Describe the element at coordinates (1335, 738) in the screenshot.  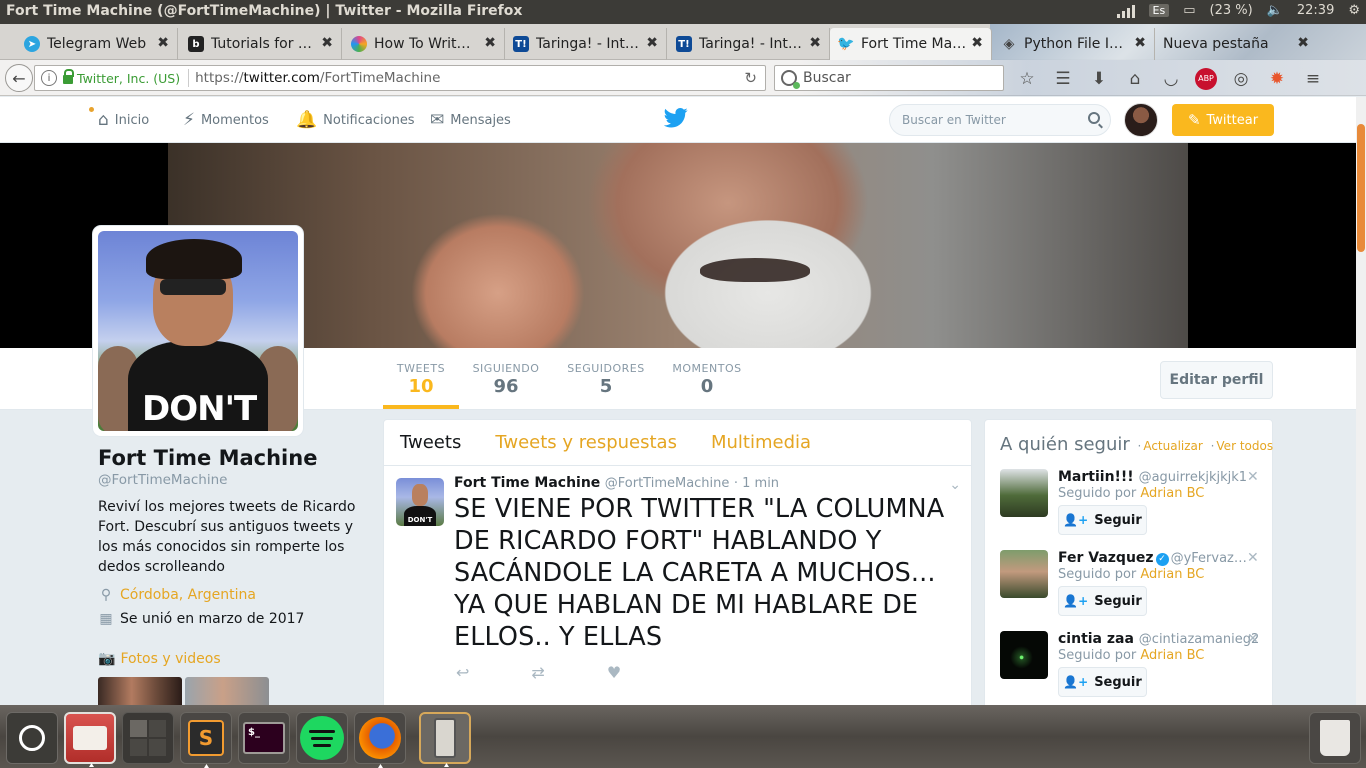
I see `trash-icon` at that location.